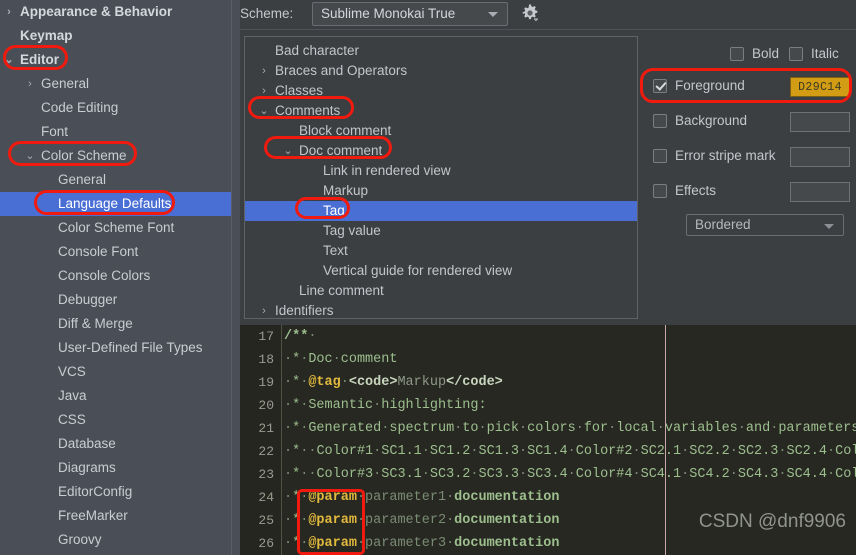  What do you see at coordinates (765, 225) in the screenshot?
I see `effect-type-dropdown: Bordered` at bounding box center [765, 225].